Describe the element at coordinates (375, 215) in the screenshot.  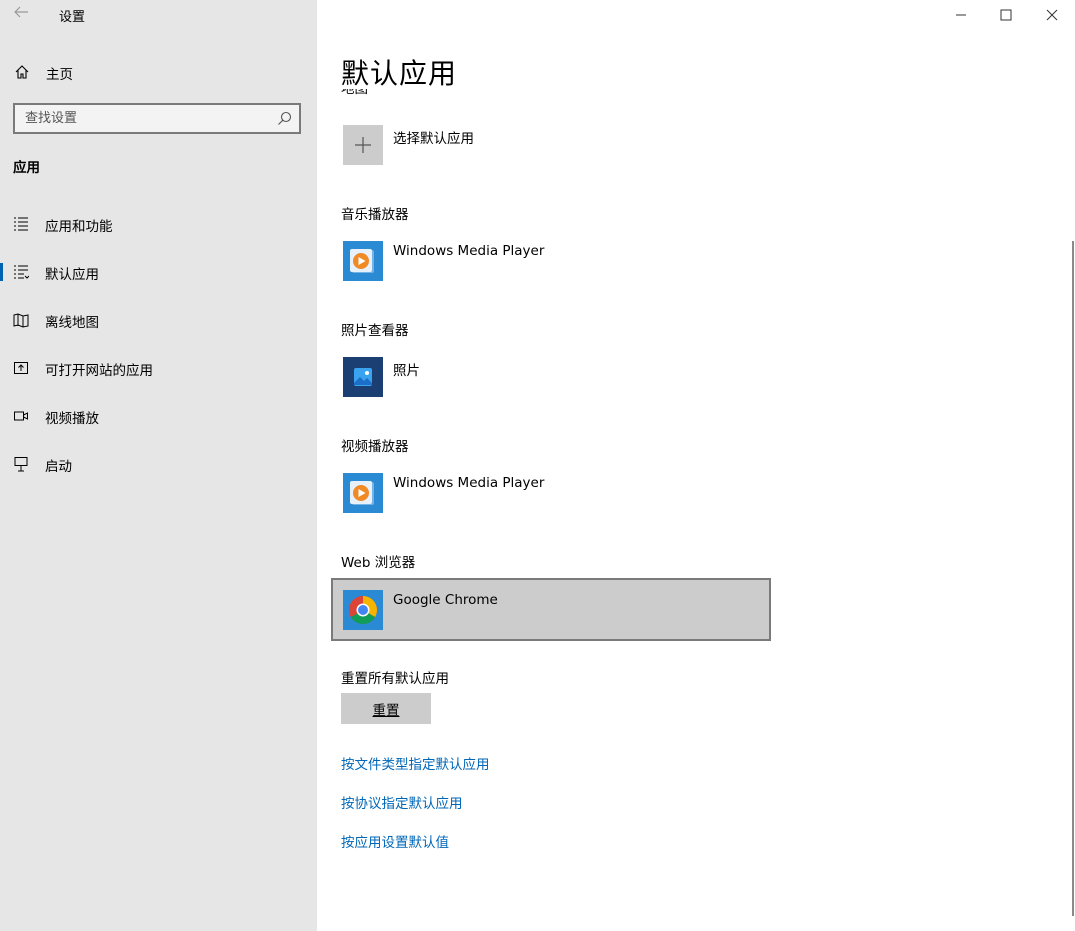
I see `category-label-music: 音乐播放器` at that location.